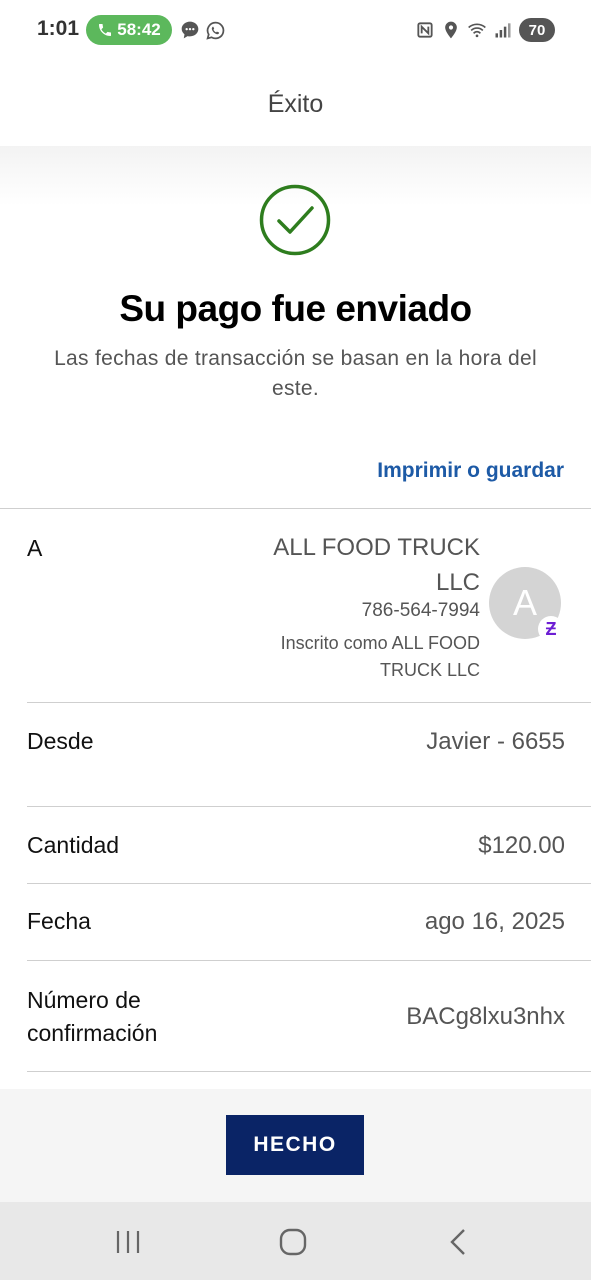 This screenshot has height=1280, width=591. What do you see at coordinates (451, 30) in the screenshot?
I see `location-icon` at bounding box center [451, 30].